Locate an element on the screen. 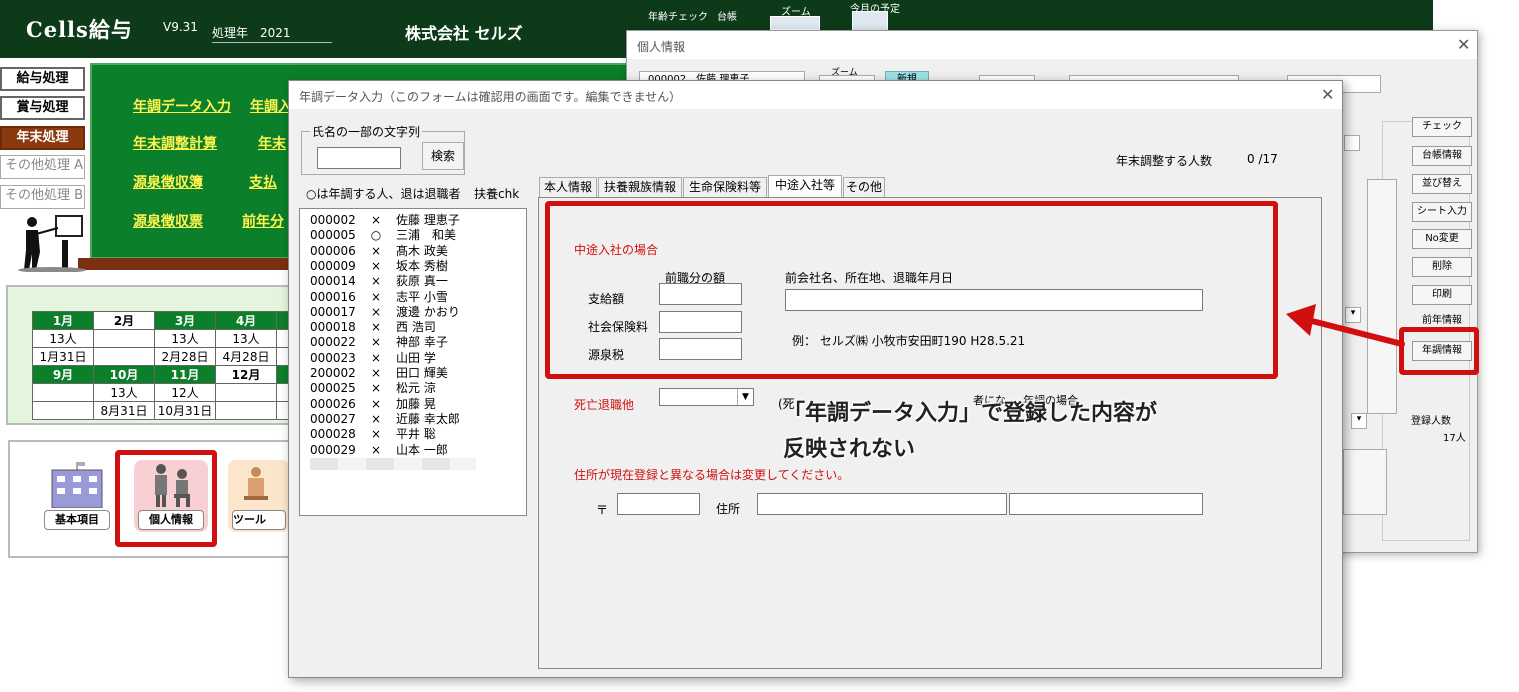 The image size is (1519, 692). chevron-down-icon: ▼ is located at coordinates (745, 397).